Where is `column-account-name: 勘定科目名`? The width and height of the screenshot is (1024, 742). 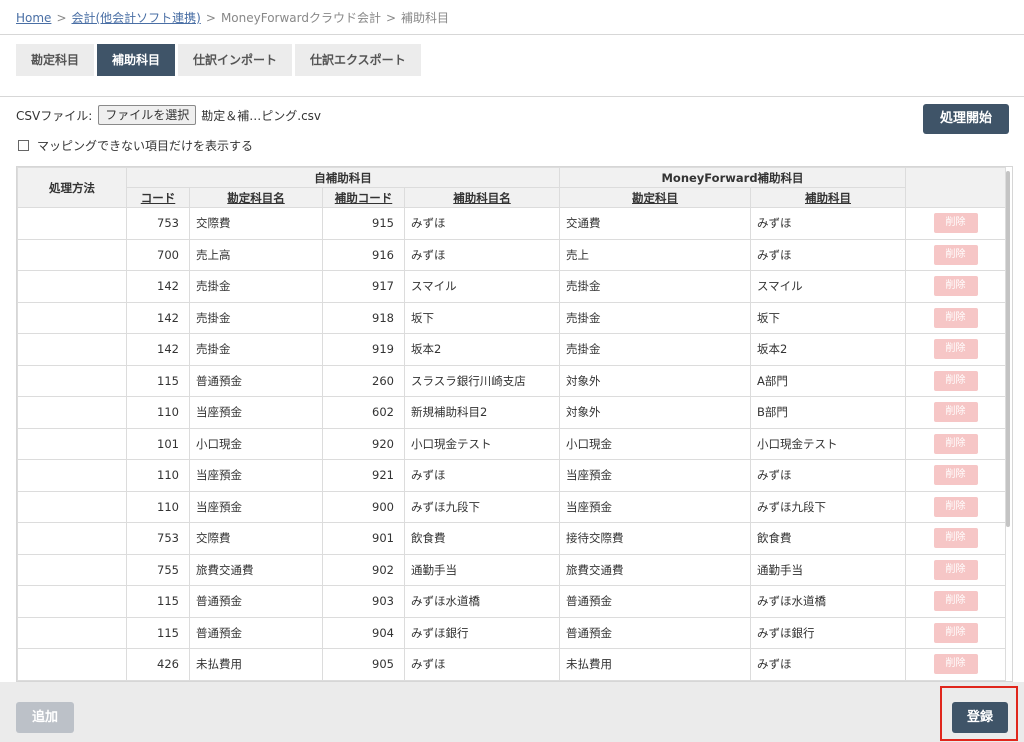 column-account-name: 勘定科目名 is located at coordinates (256, 197).